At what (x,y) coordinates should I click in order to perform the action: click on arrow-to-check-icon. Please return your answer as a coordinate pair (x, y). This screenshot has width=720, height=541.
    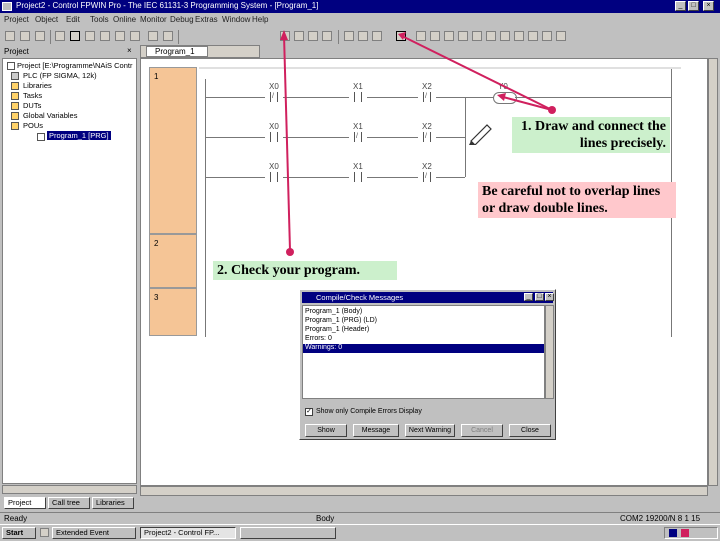
    Looking at the image, I should click on (287, 142).